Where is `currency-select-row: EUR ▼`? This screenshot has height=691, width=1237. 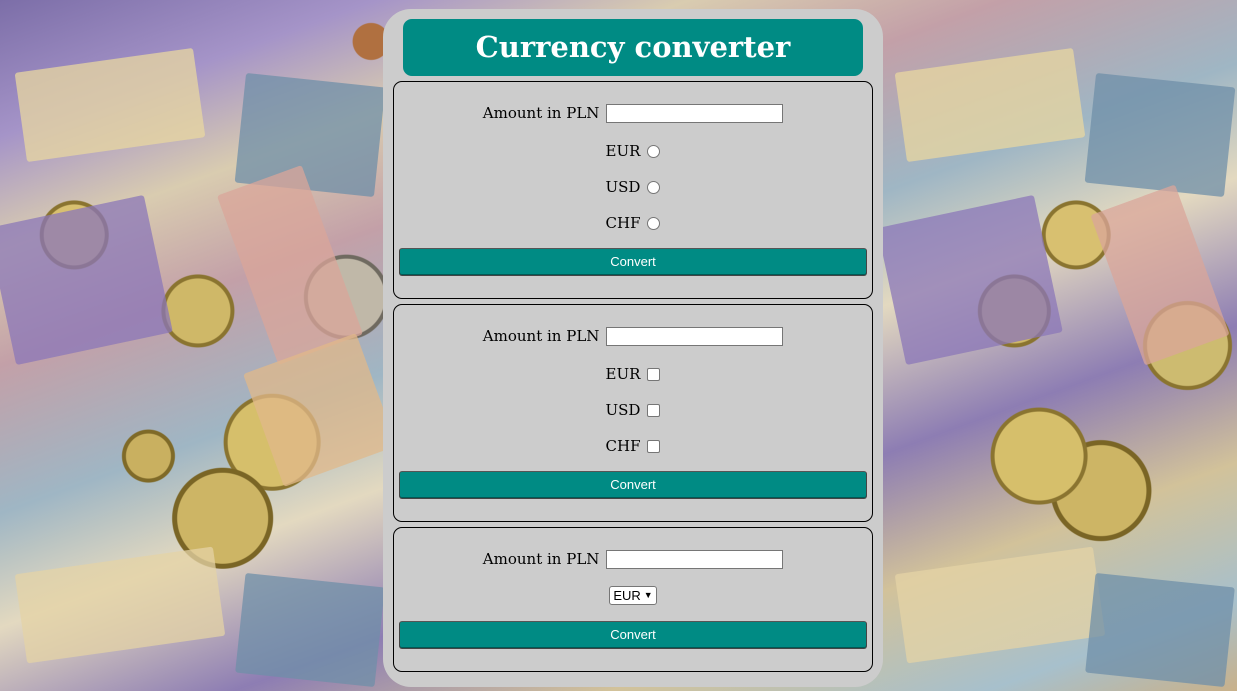 currency-select-row: EUR ▼ is located at coordinates (633, 595).